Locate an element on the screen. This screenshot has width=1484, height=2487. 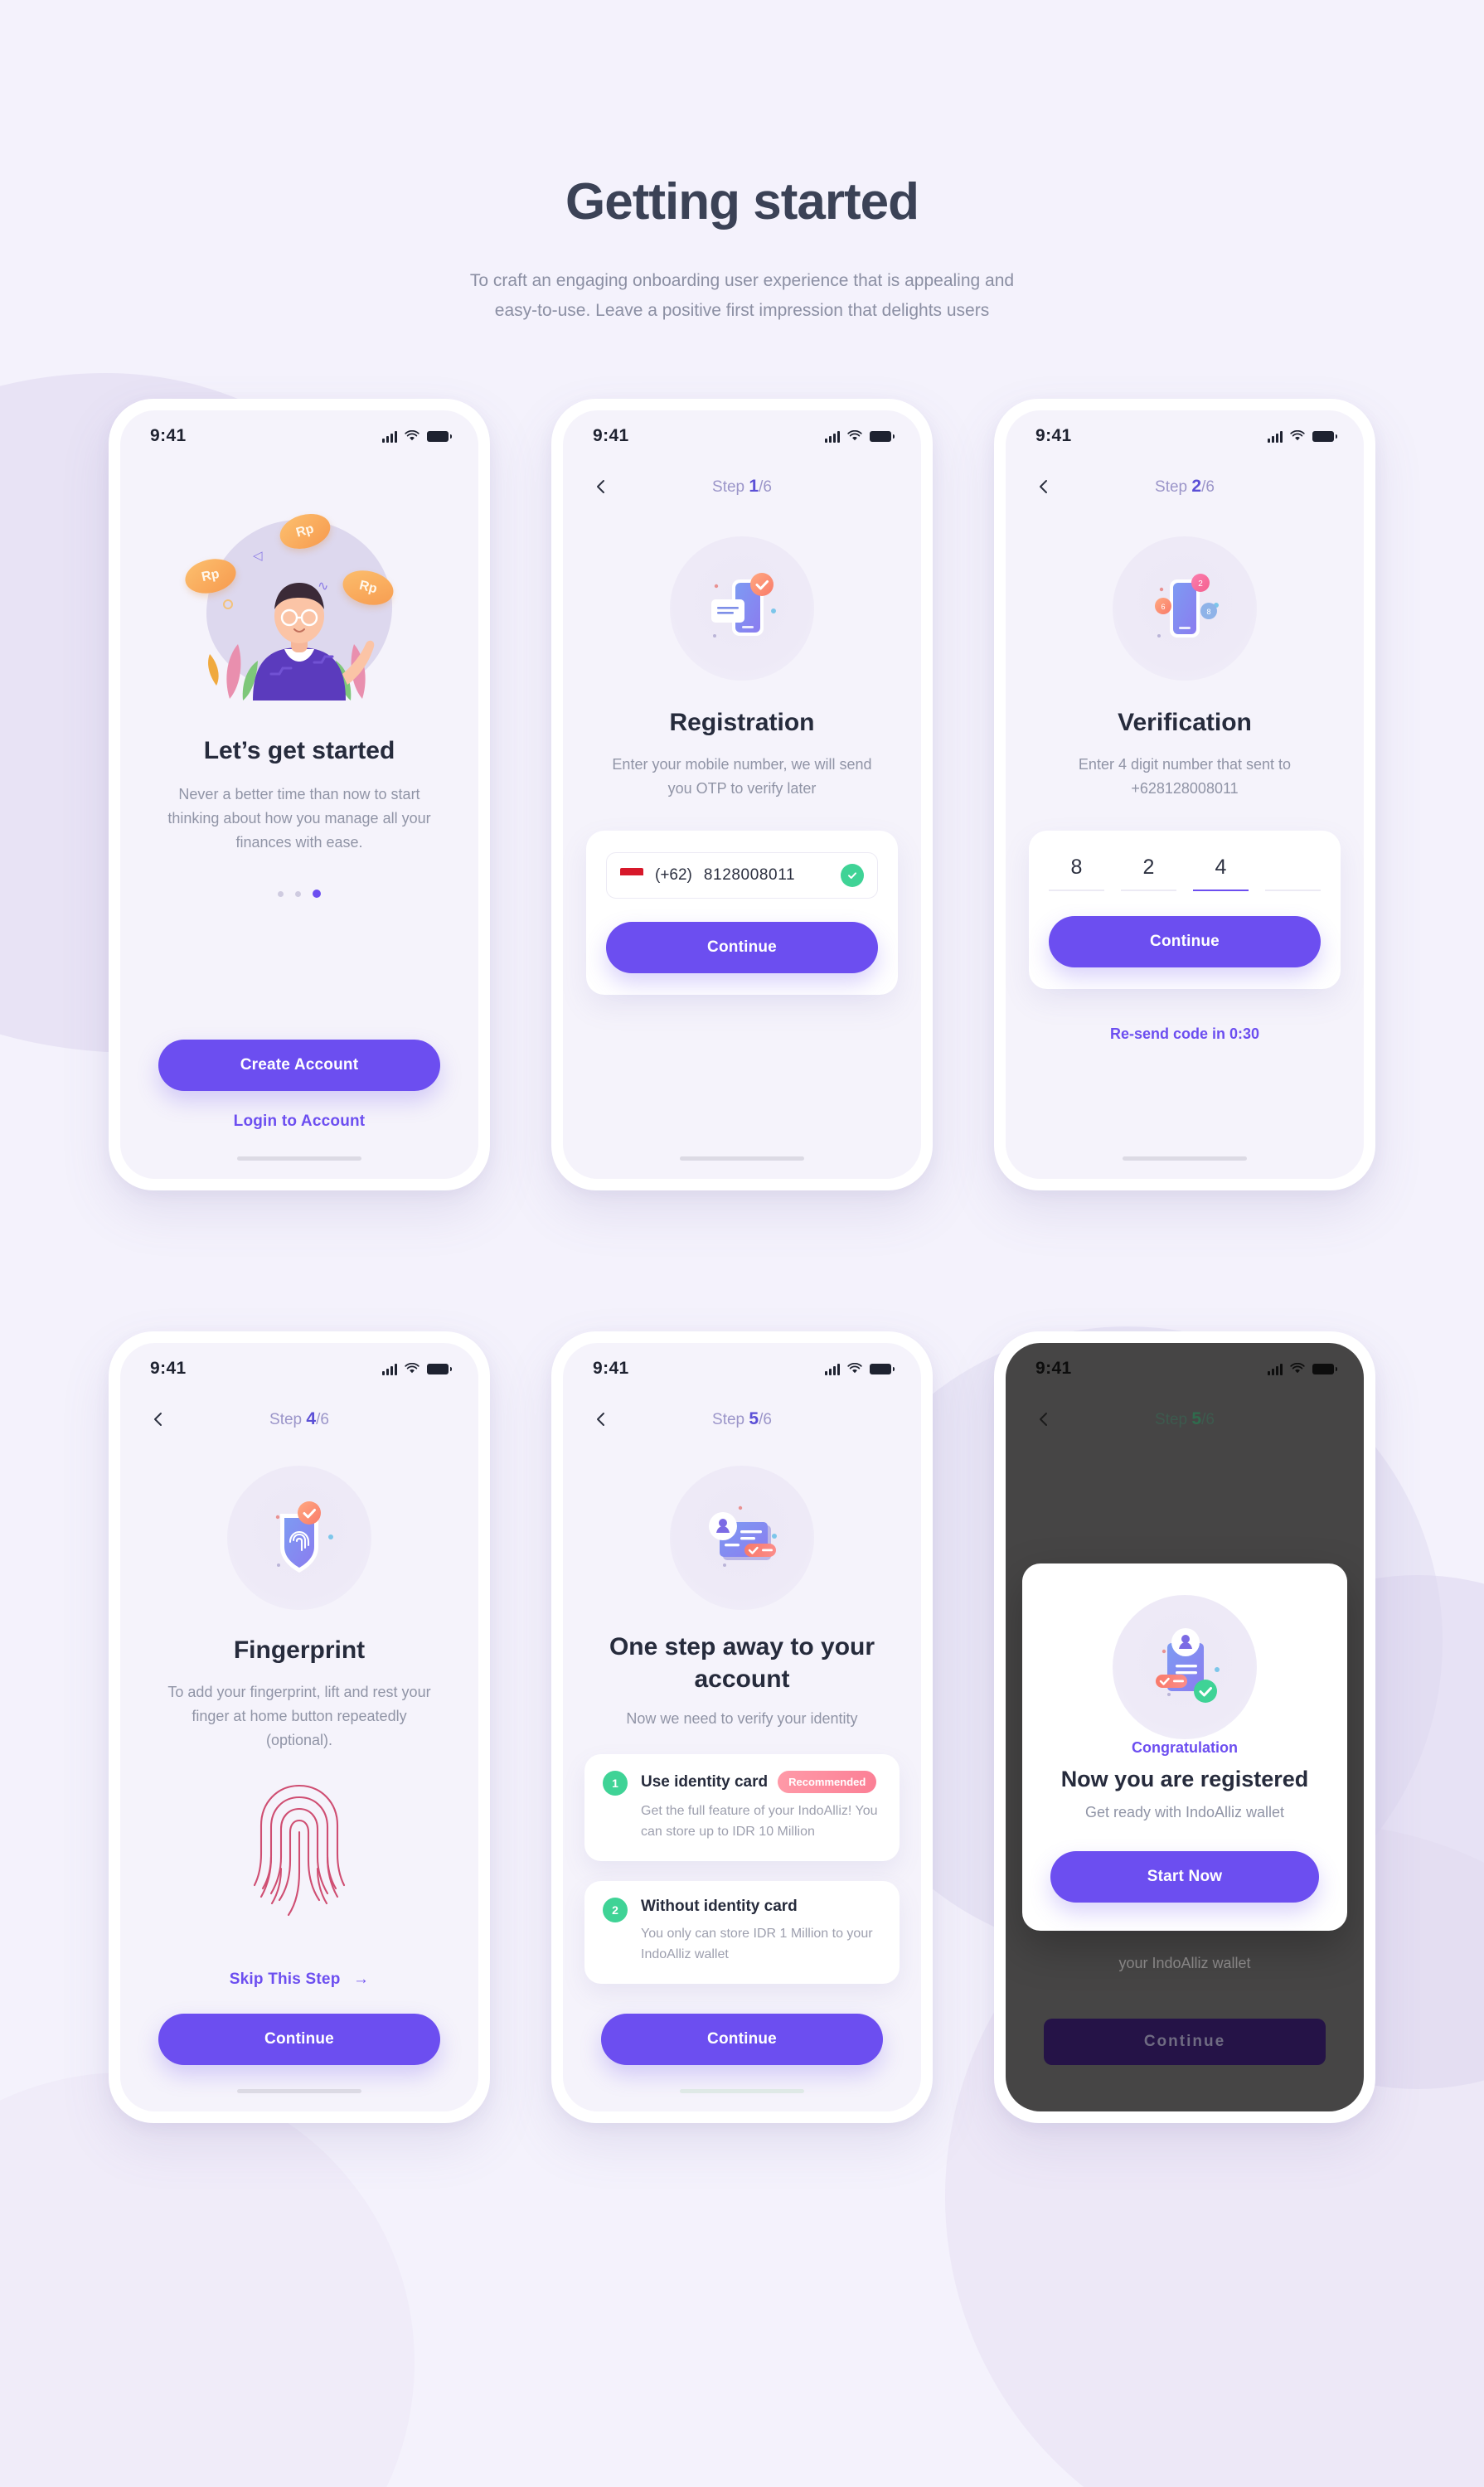
screen-footer: Continue is located at coordinates (1185, 2042).